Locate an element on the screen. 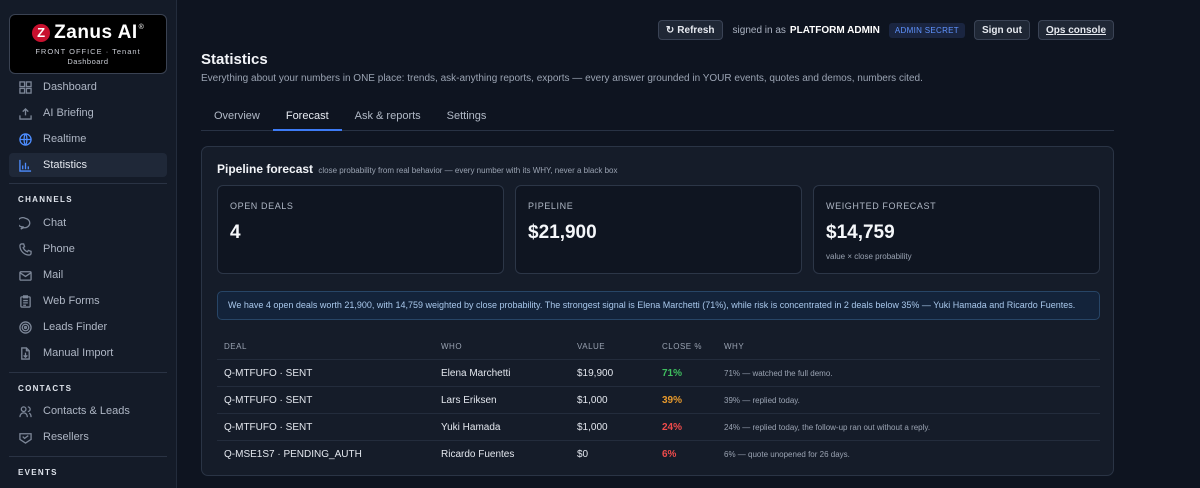  bar-chart-icon is located at coordinates (25, 165).